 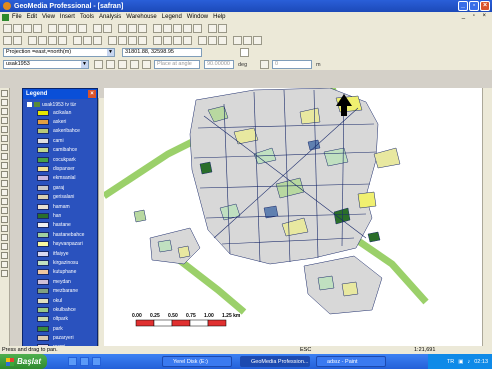 I want to click on new-icon, so click(x=7, y=28).